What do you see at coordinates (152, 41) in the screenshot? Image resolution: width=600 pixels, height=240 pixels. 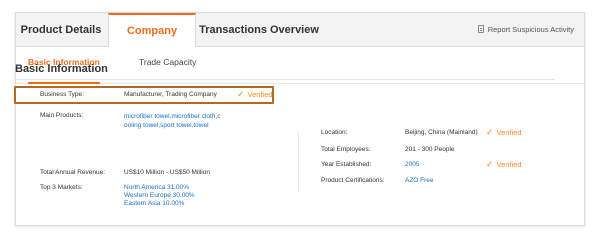 I see `tab-company-profile: Company Profile` at bounding box center [152, 41].